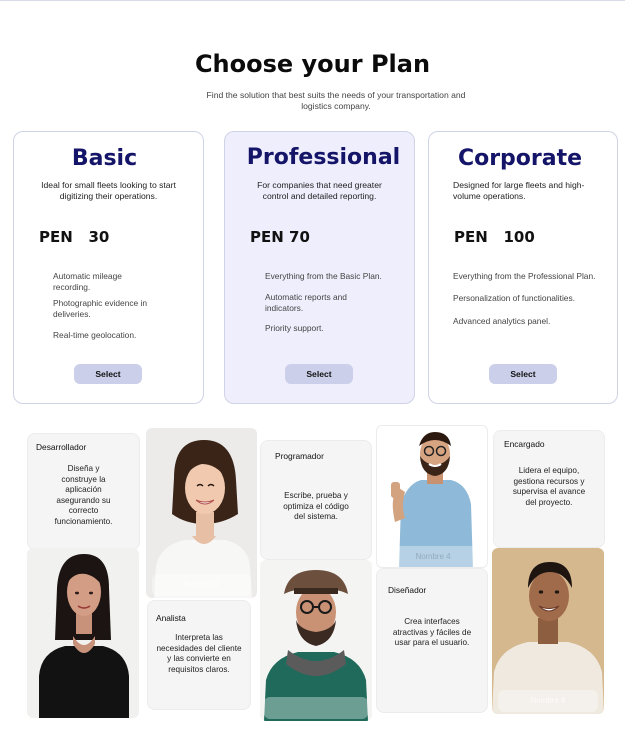 The height and width of the screenshot is (733, 625). I want to click on desc-line: necesidades del cliente, so click(199, 648).